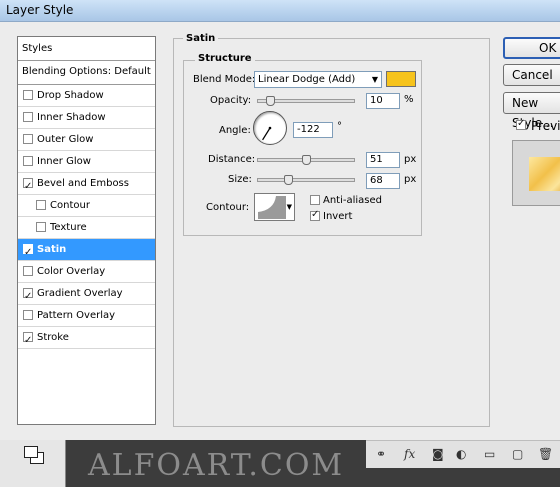  I want to click on color-tool-well, so click(33, 463).